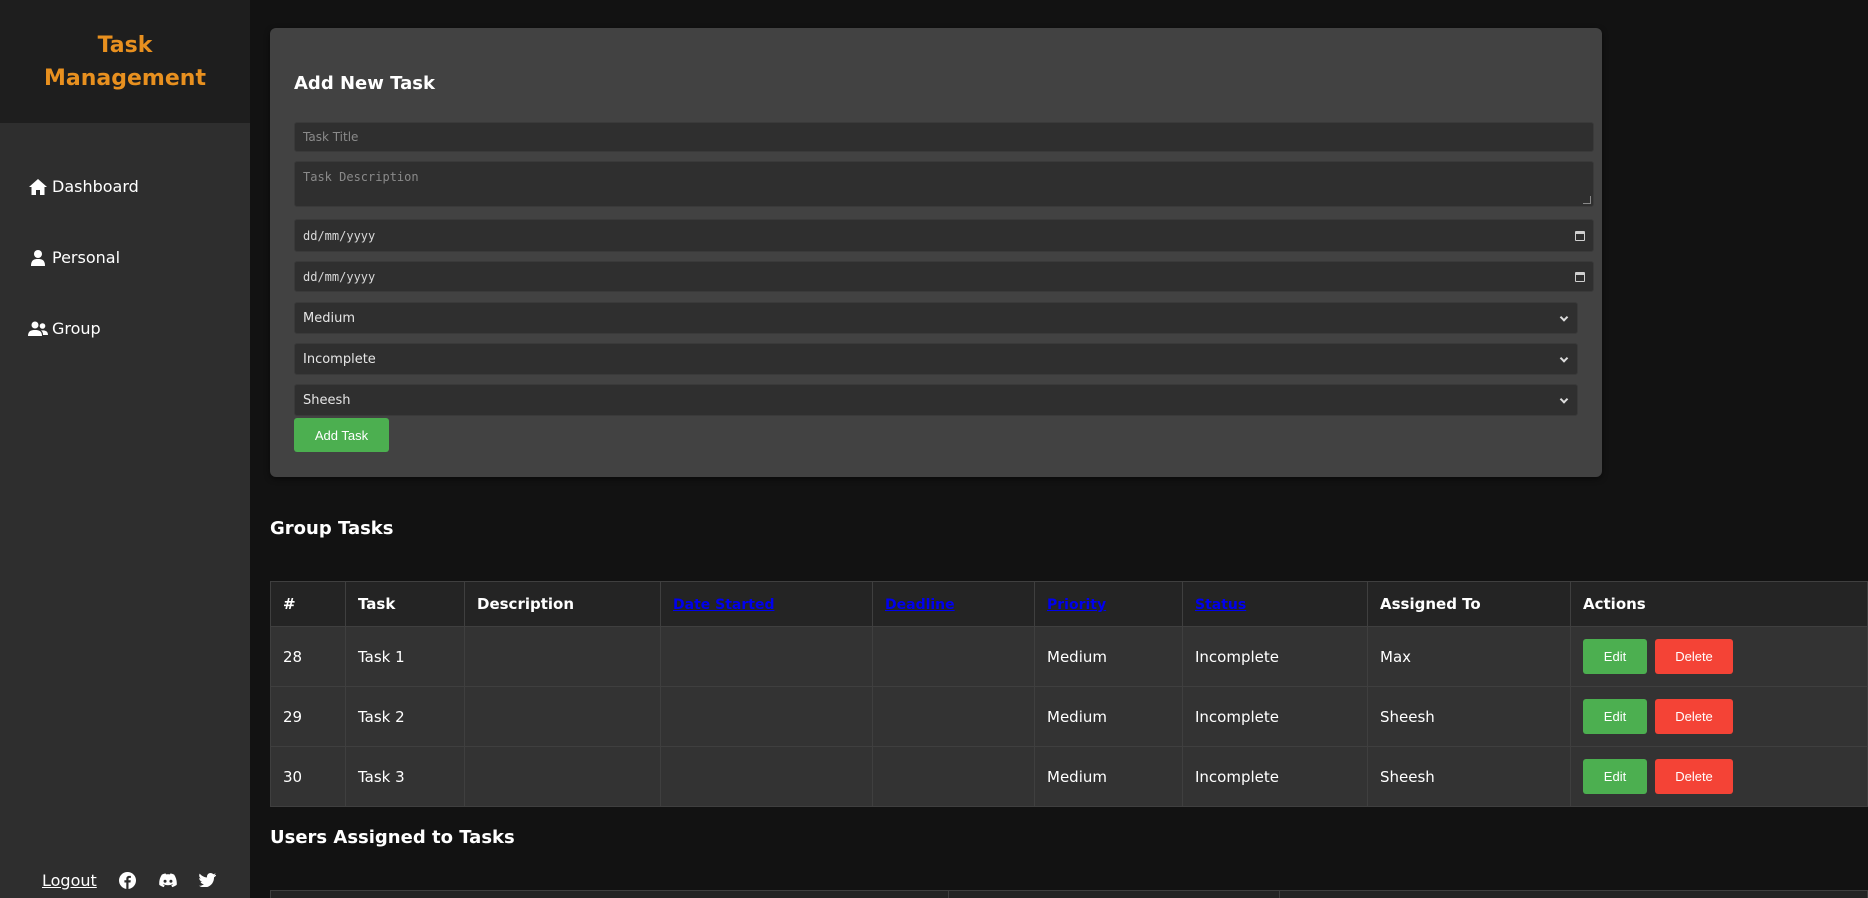  What do you see at coordinates (339, 276) in the screenshot?
I see `deadline-placeholder: dd/mm/yyyy` at bounding box center [339, 276].